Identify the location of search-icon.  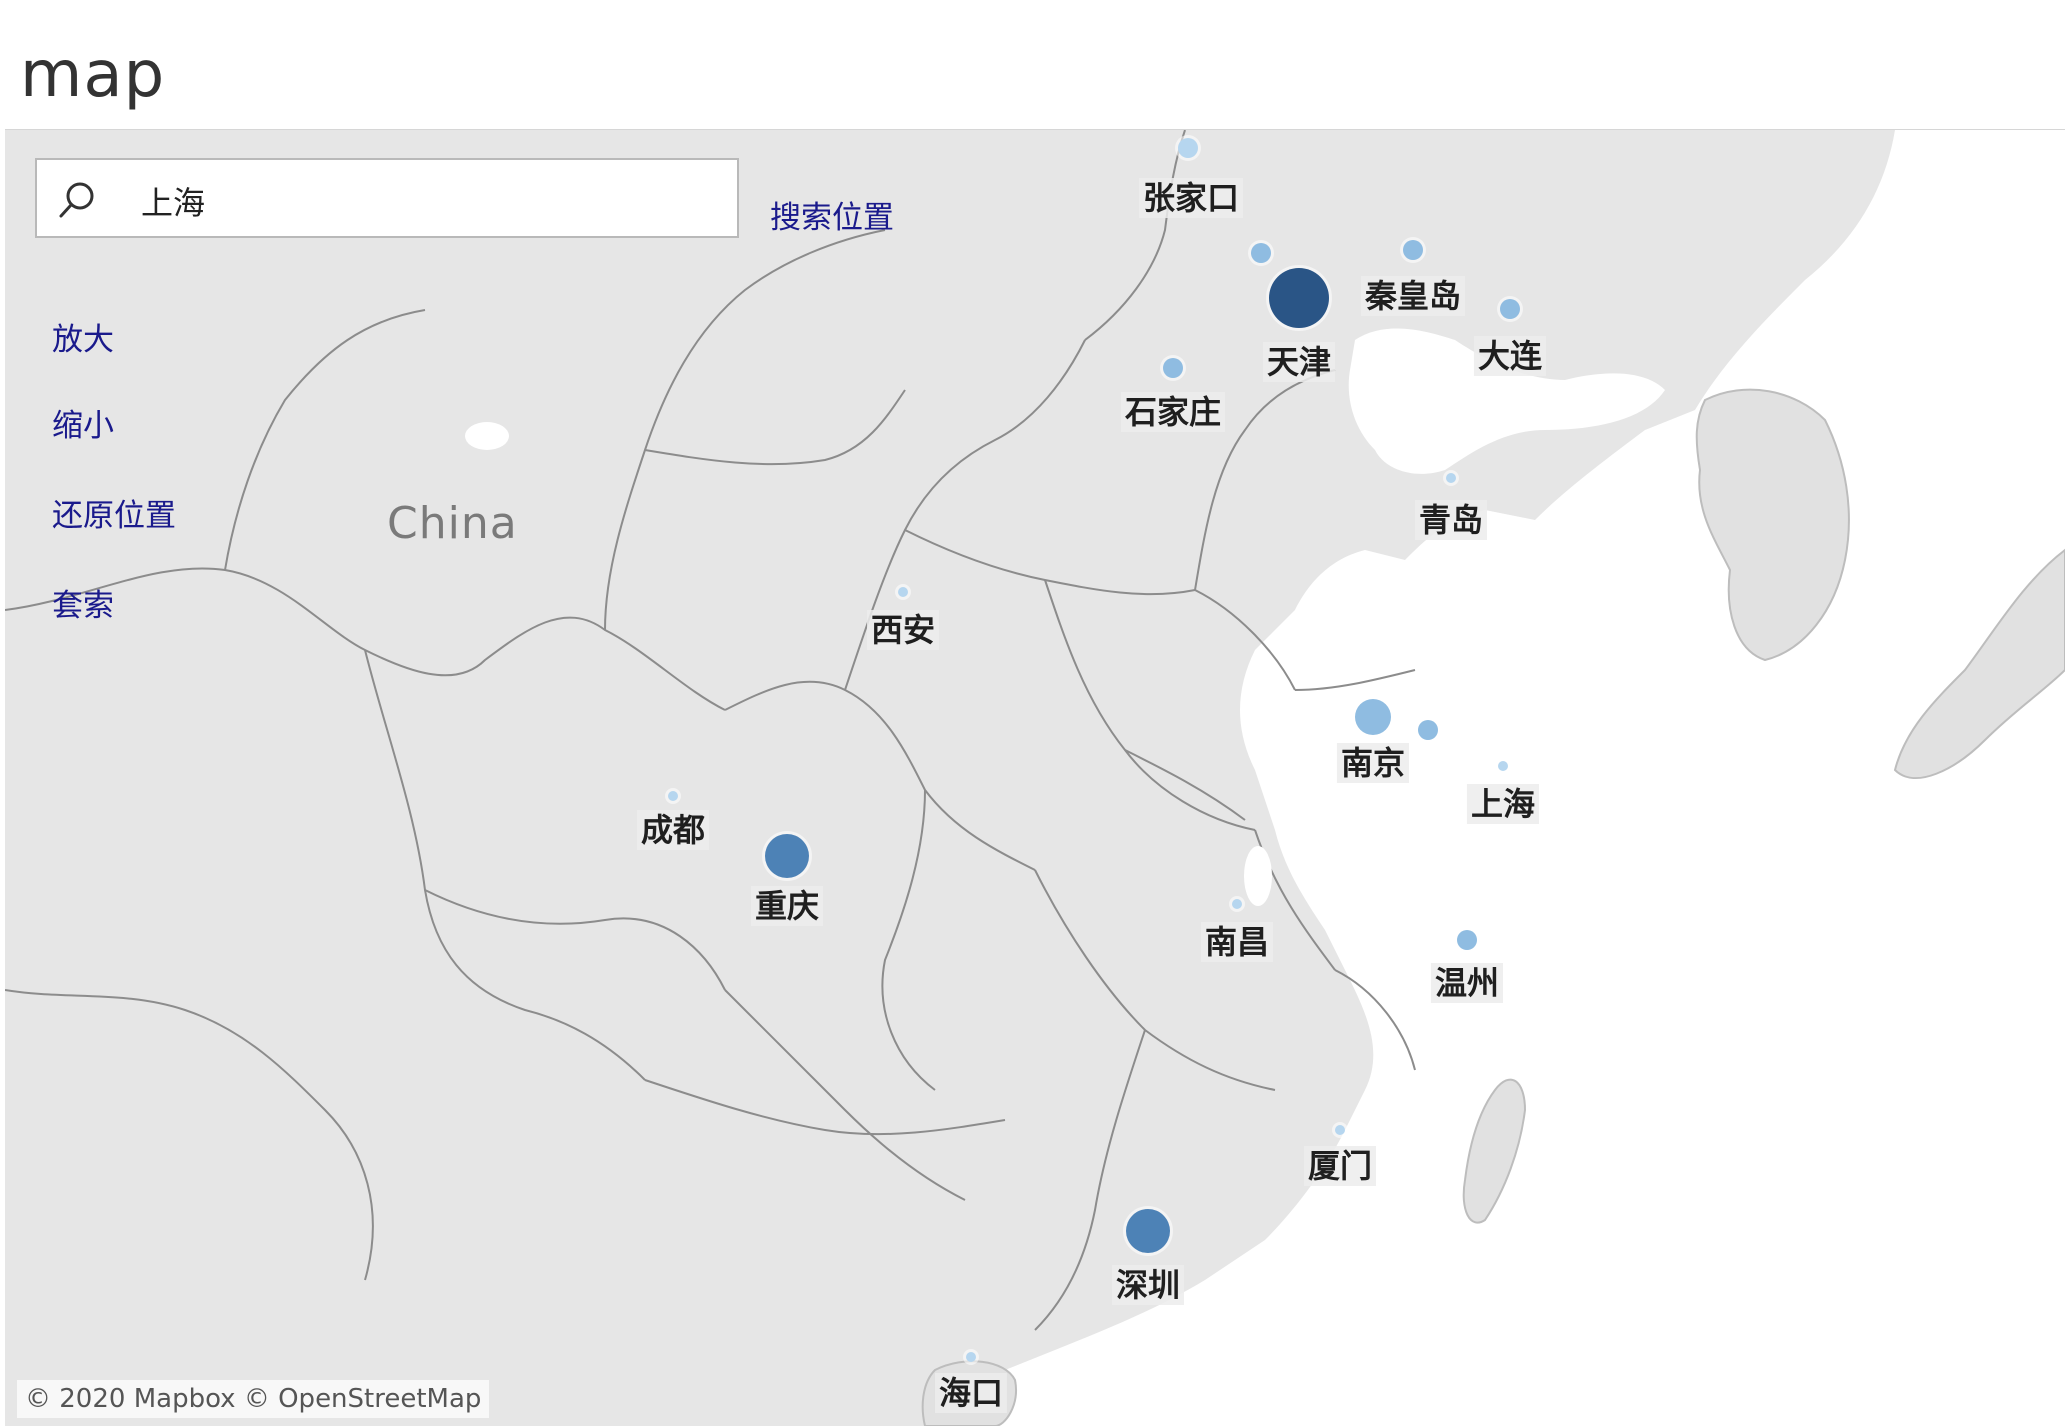
(76, 200).